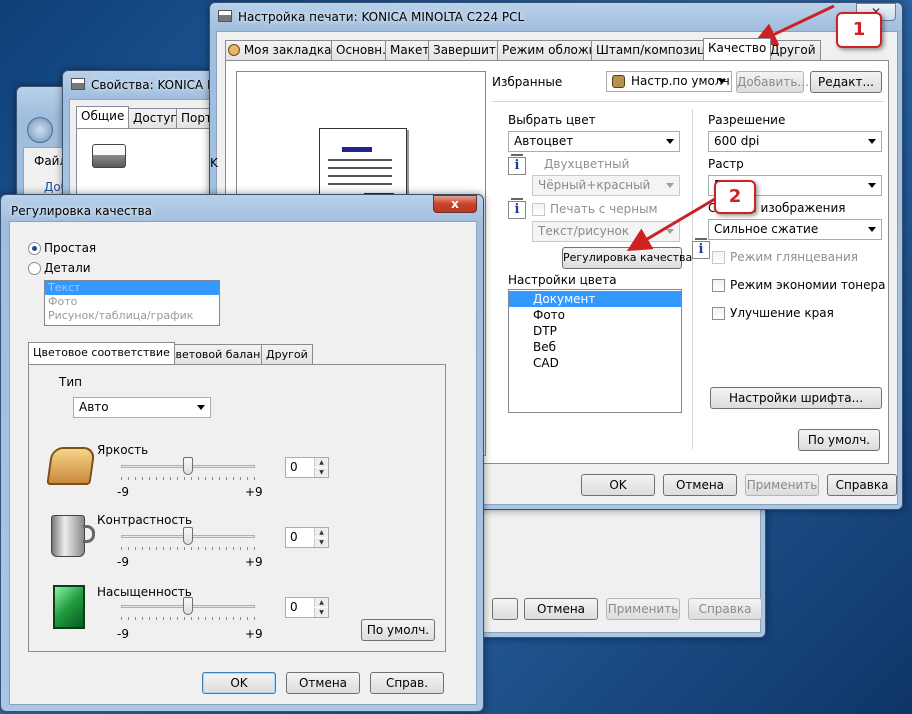 Image resolution: width=912 pixels, height=714 pixels. What do you see at coordinates (34, 248) in the screenshot?
I see `simple-radio` at bounding box center [34, 248].